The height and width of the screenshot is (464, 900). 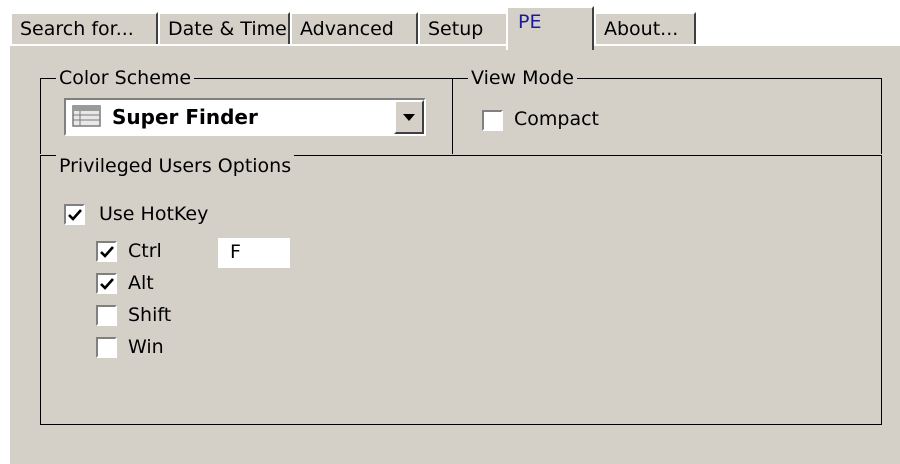 I want to click on view-mode-legend: View Mode, so click(x=522, y=78).